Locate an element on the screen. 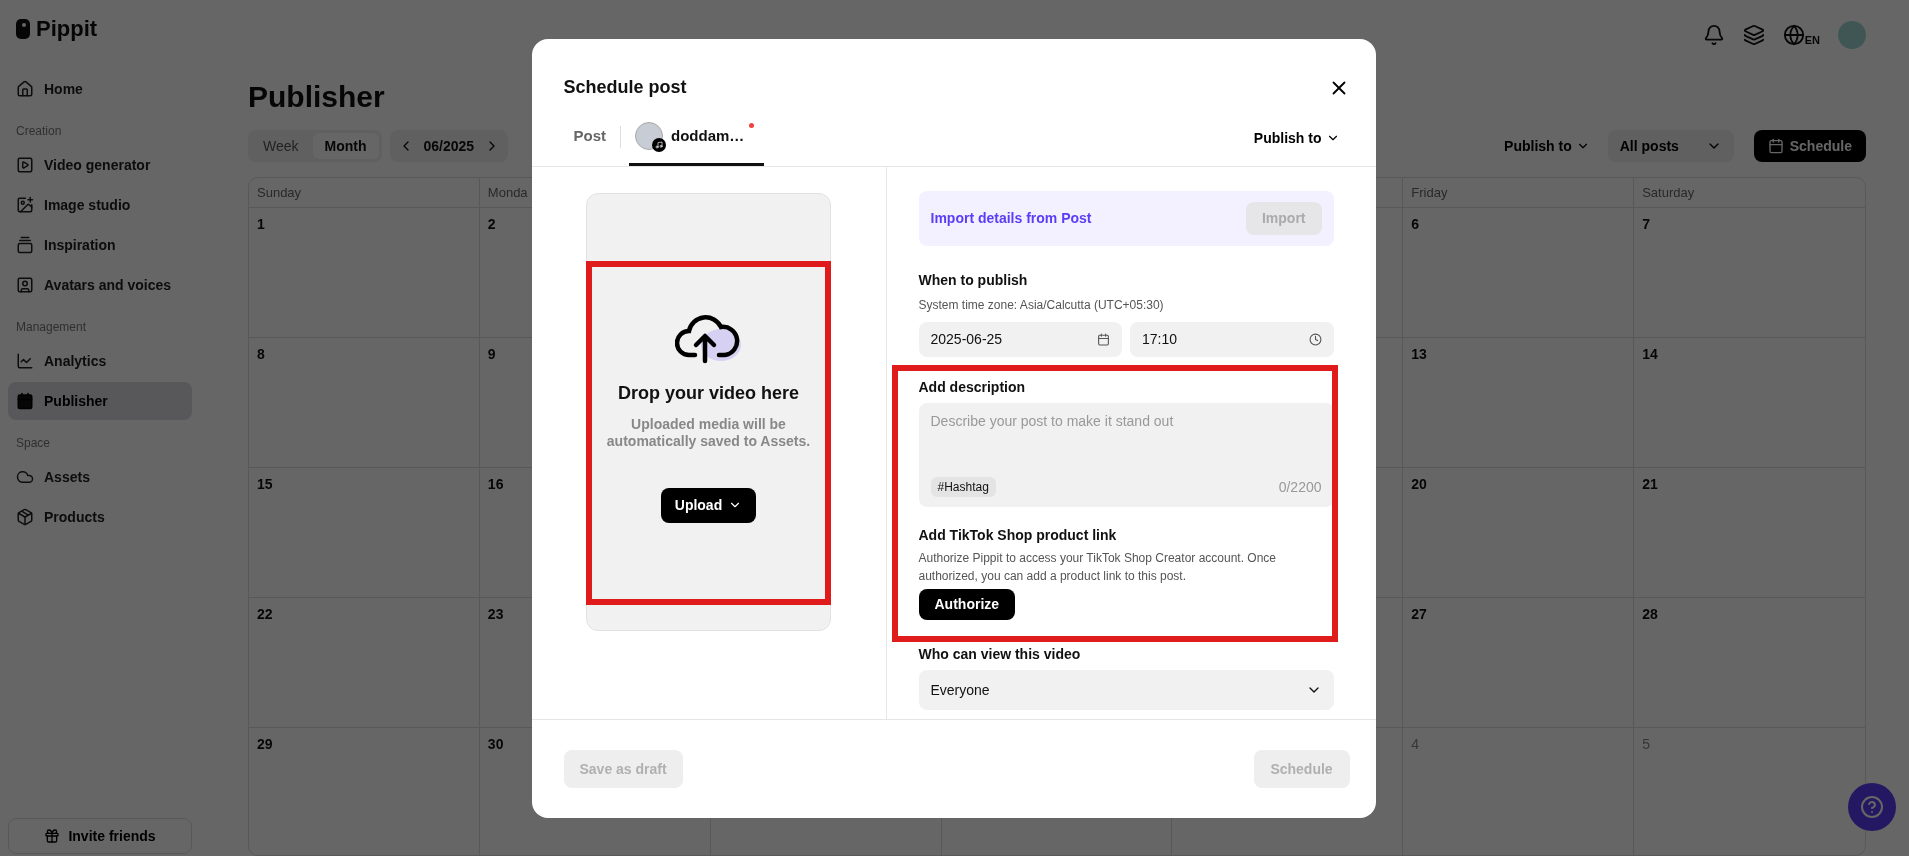 This screenshot has width=1909, height=856. day-number: 15 is located at coordinates (265, 483).